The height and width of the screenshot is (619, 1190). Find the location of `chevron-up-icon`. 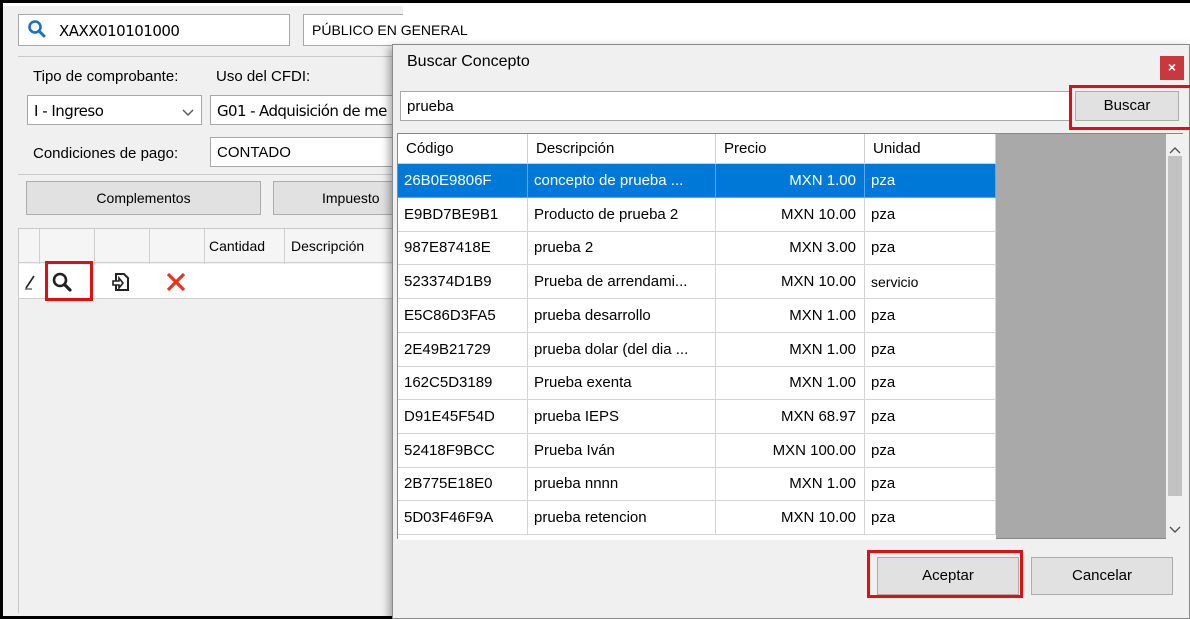

chevron-up-icon is located at coordinates (1175, 148).